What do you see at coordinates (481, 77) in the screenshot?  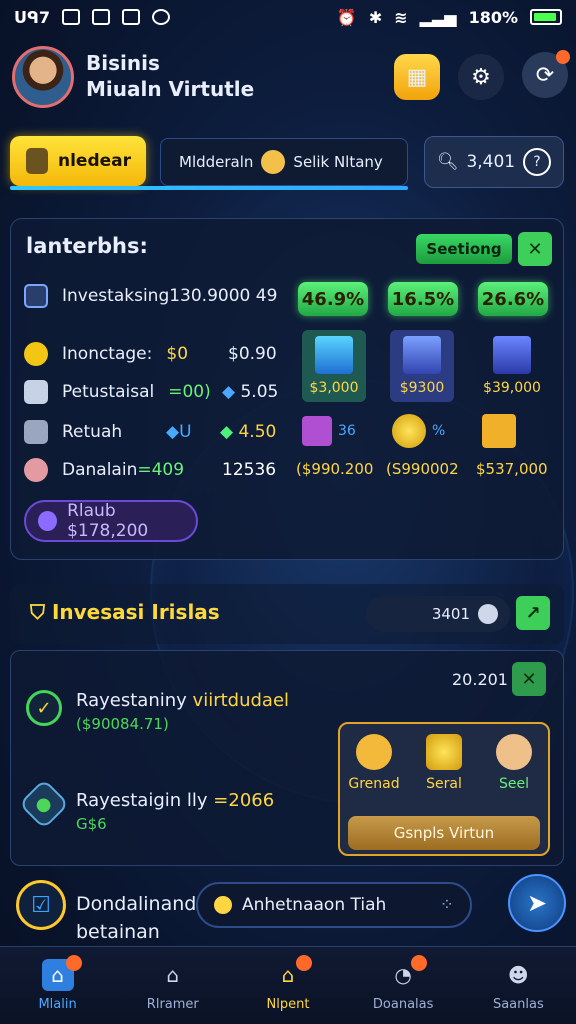 I see `settings-button: ⚙` at bounding box center [481, 77].